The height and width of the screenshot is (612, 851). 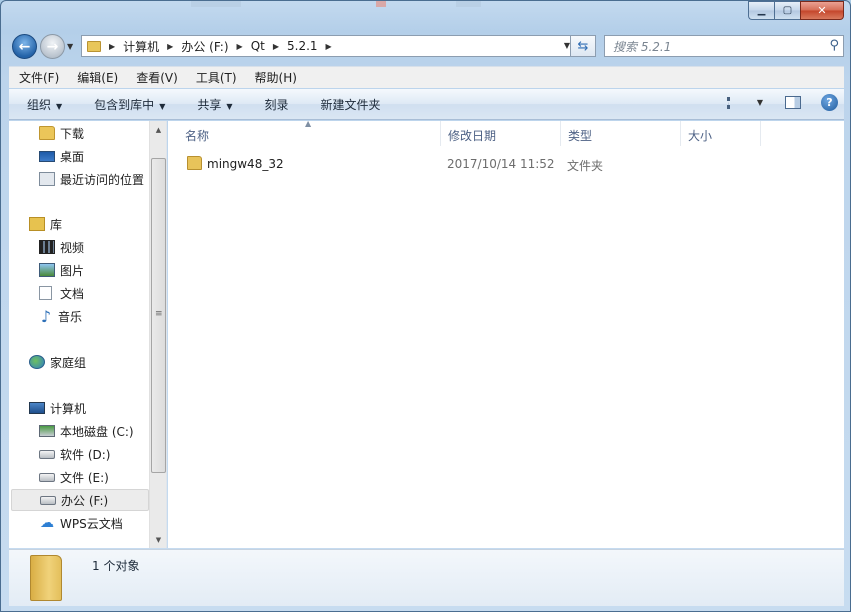 I want to click on arrow-right-icon: →, so click(x=52, y=46).